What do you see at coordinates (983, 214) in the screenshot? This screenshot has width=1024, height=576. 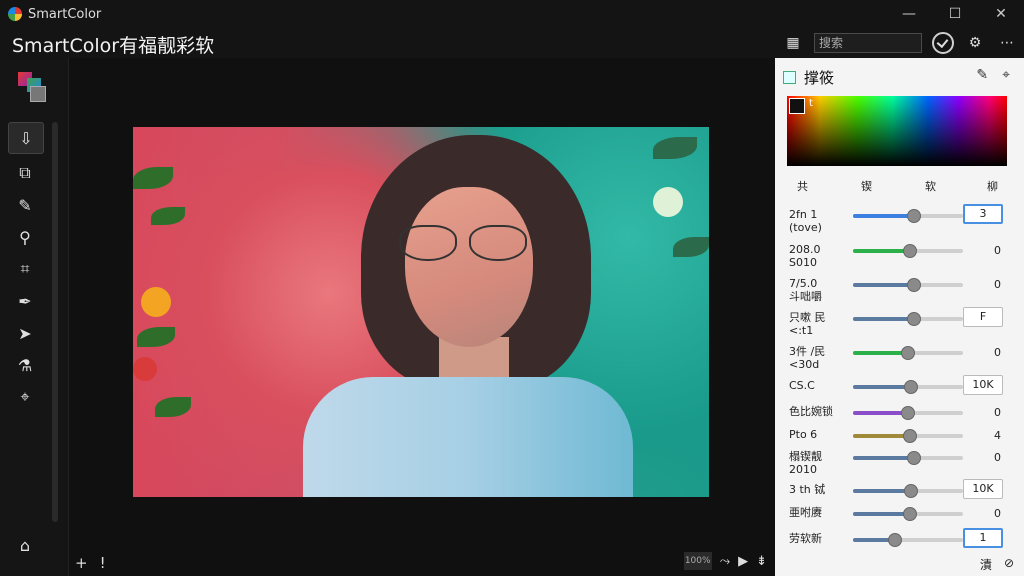 I see `slider-value-input: 3` at bounding box center [983, 214].